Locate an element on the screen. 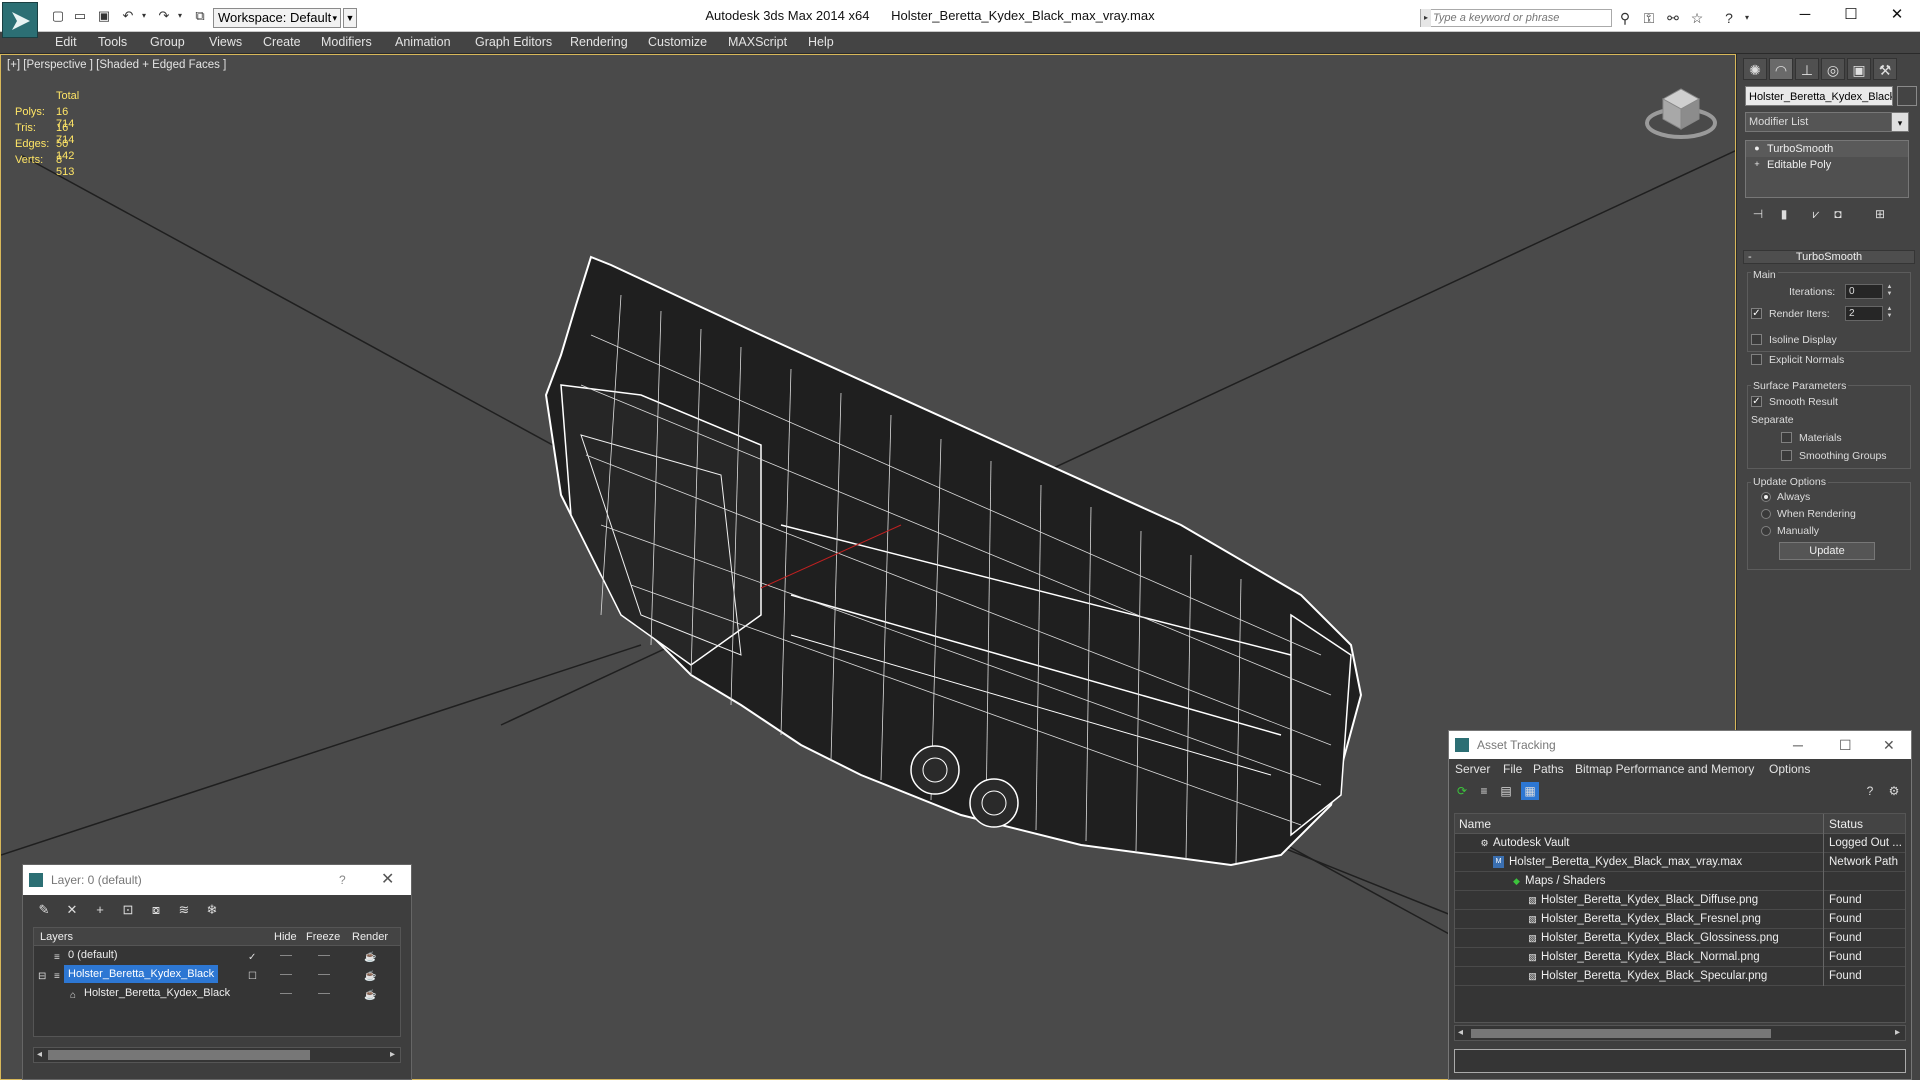 The height and width of the screenshot is (1080, 1920). layer-window-titlebar: Layer: 0 (default) ? ✕ is located at coordinates (217, 880).